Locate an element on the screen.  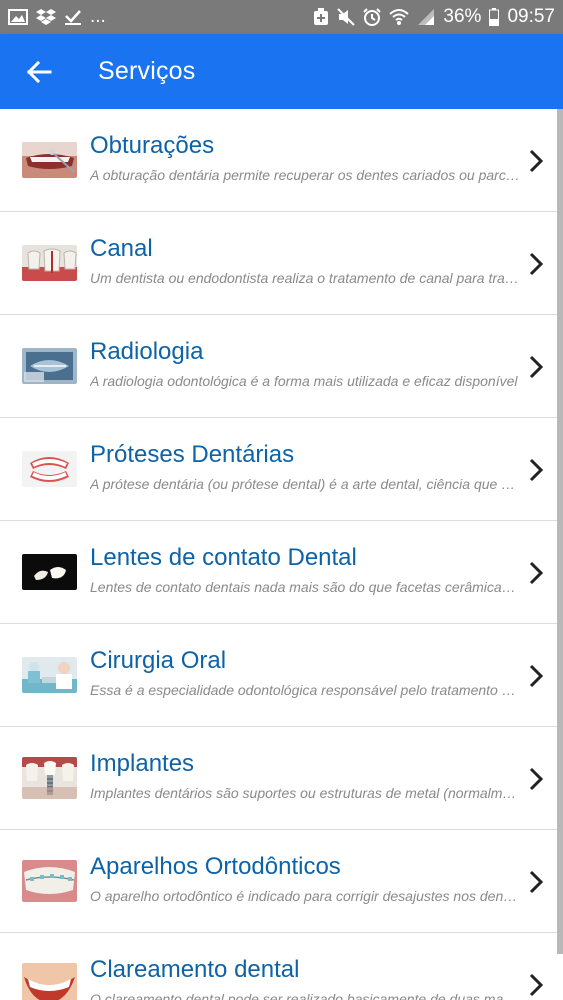
back-button is located at coordinates (39, 71).